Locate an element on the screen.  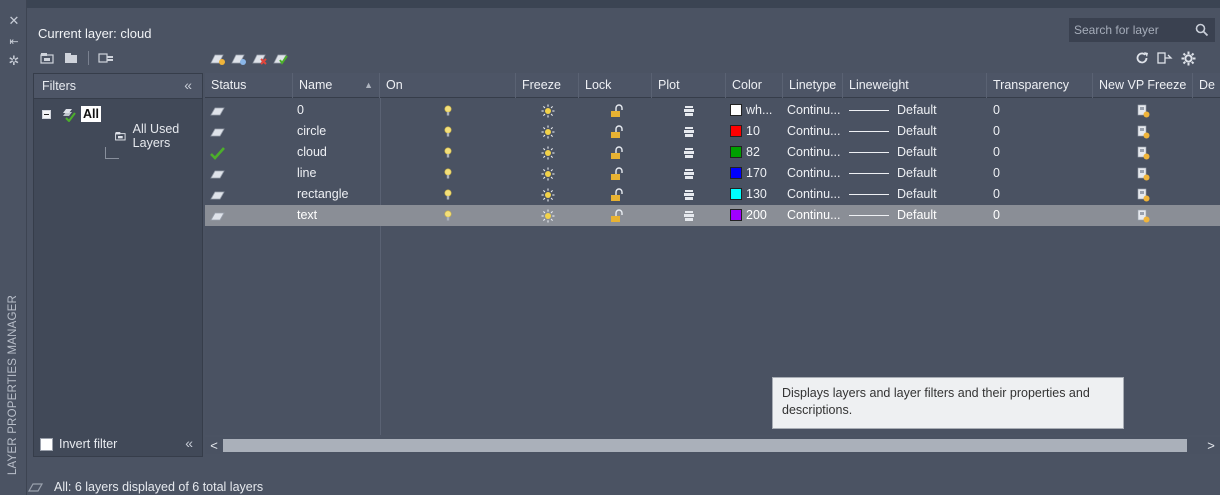
search-icon is located at coordinates (1202, 30).